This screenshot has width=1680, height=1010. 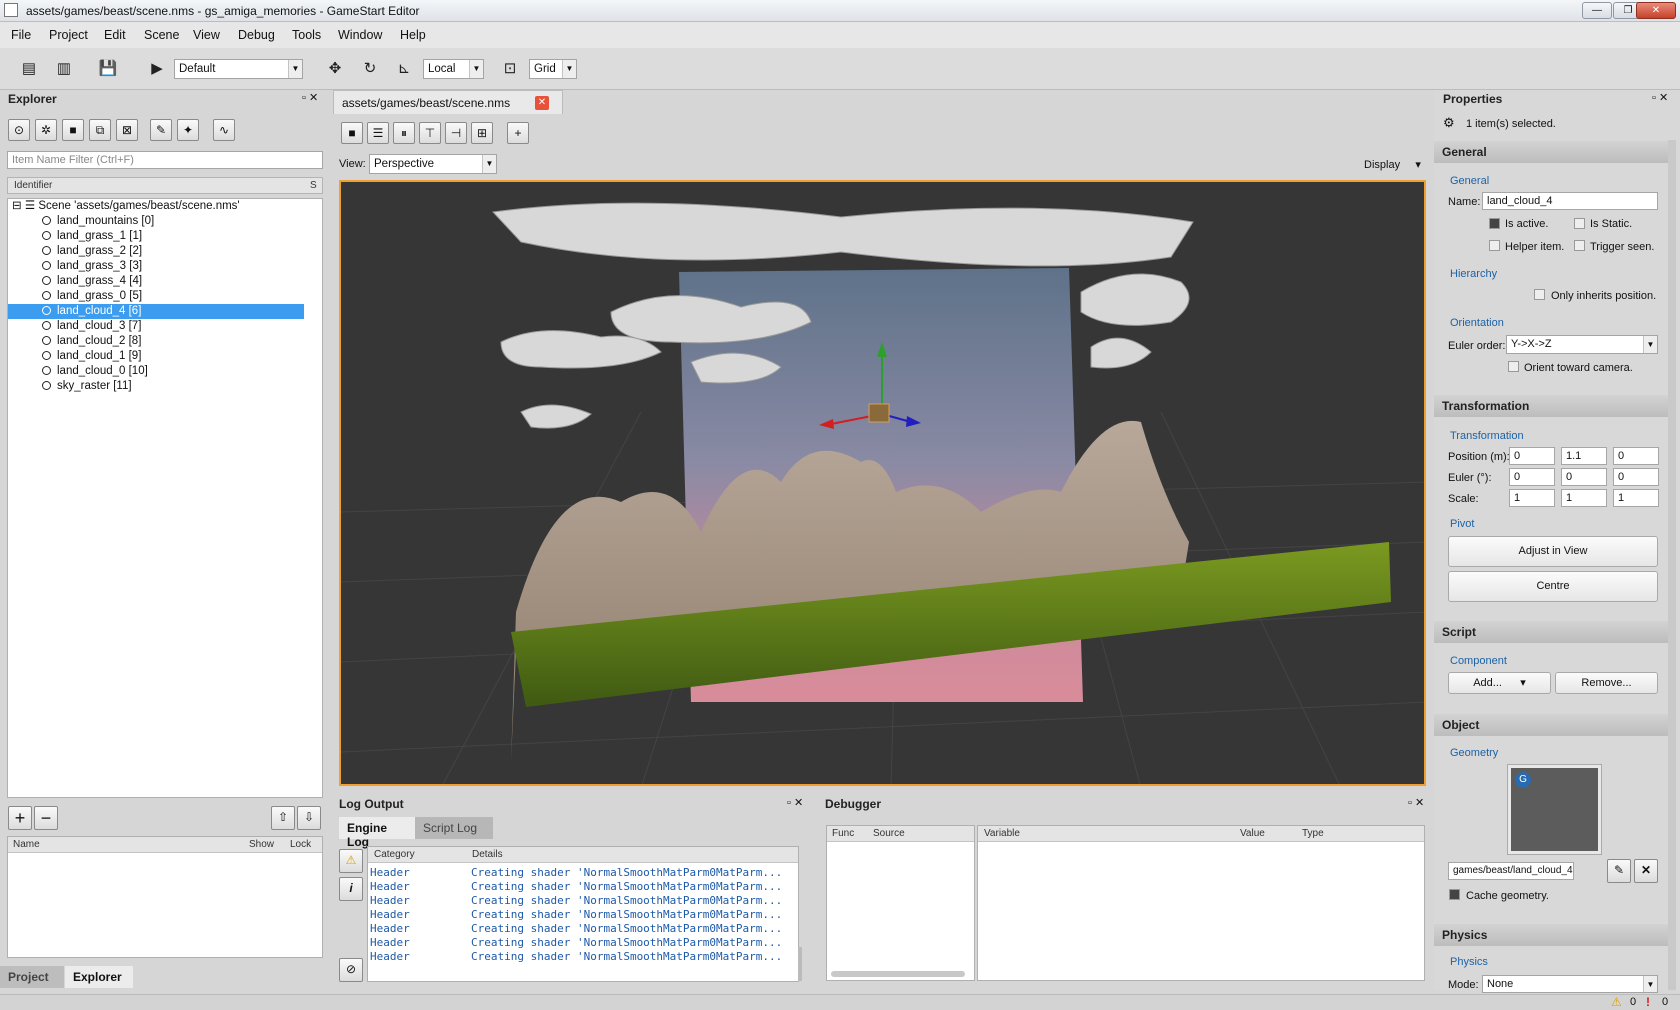 I want to click on is-static-checkbox, so click(x=1579, y=223).